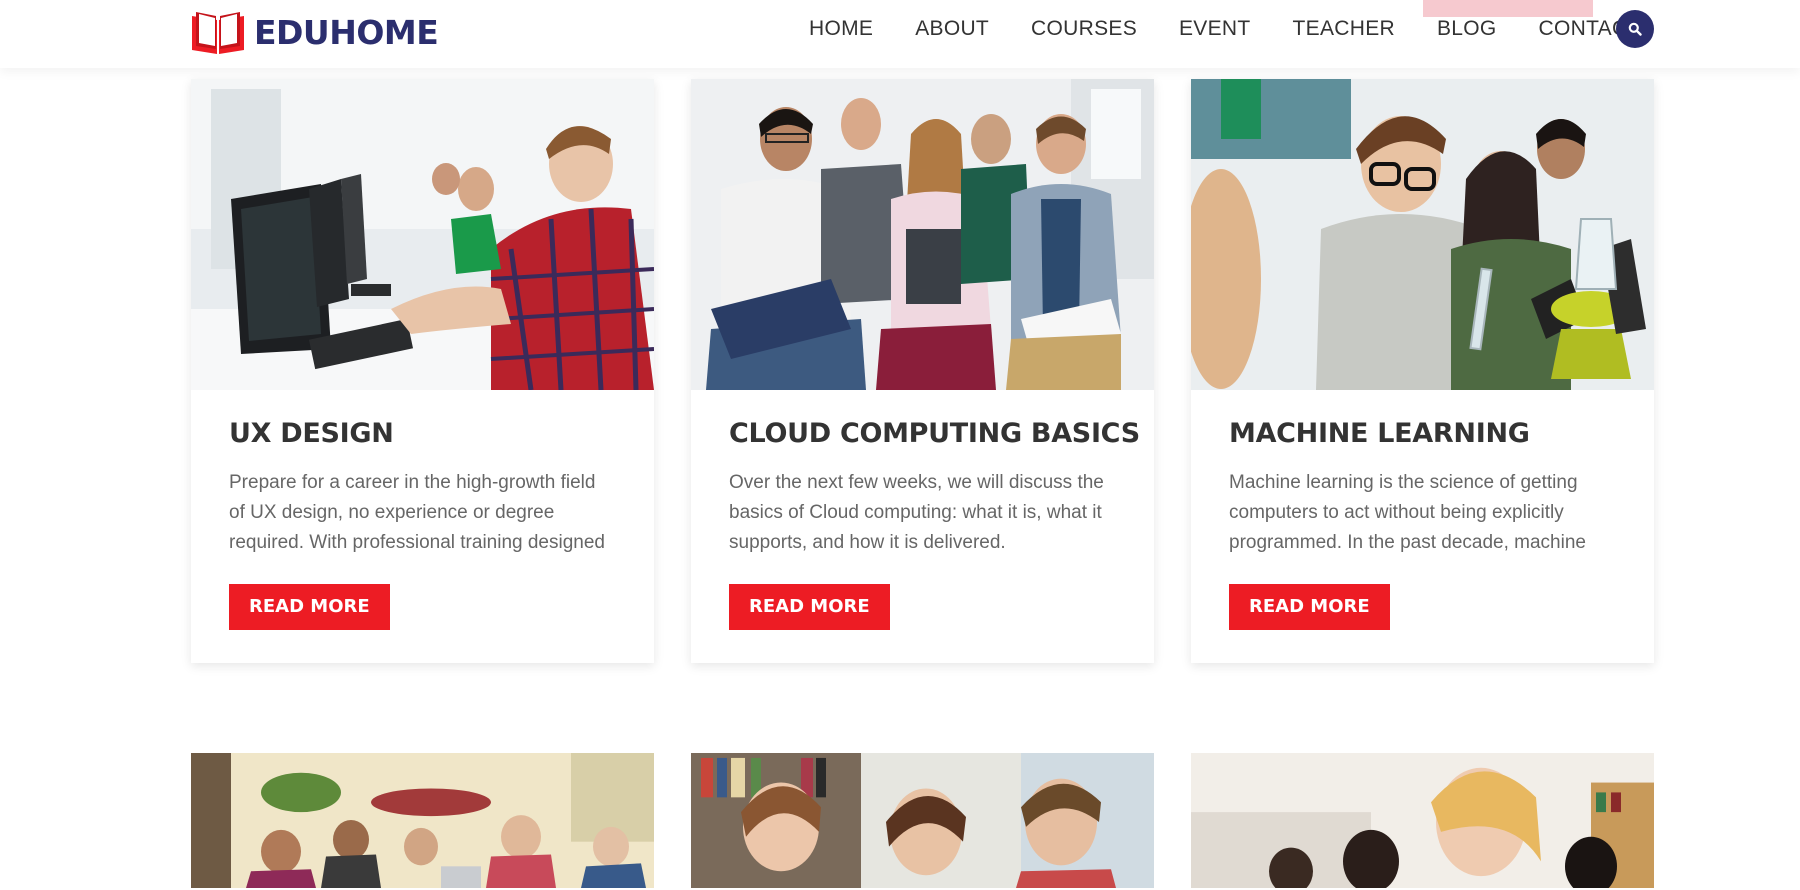  Describe the element at coordinates (841, 29) in the screenshot. I see `nav-home: HOME` at that location.